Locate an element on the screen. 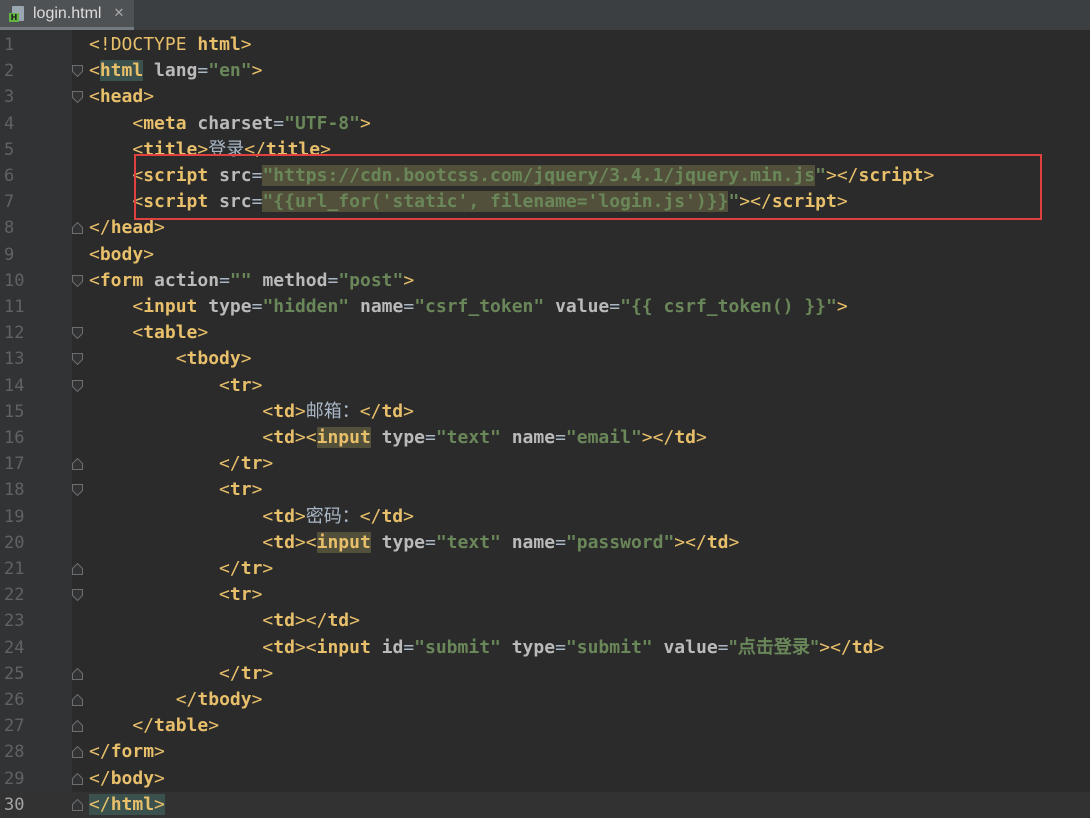 This screenshot has width=1090, height=818. code-token: action is located at coordinates (187, 280).